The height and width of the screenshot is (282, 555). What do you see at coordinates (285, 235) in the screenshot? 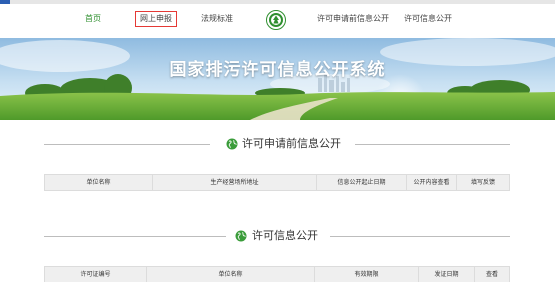
I see `section-title-permit-disclosure: 许可信息公开` at bounding box center [285, 235].